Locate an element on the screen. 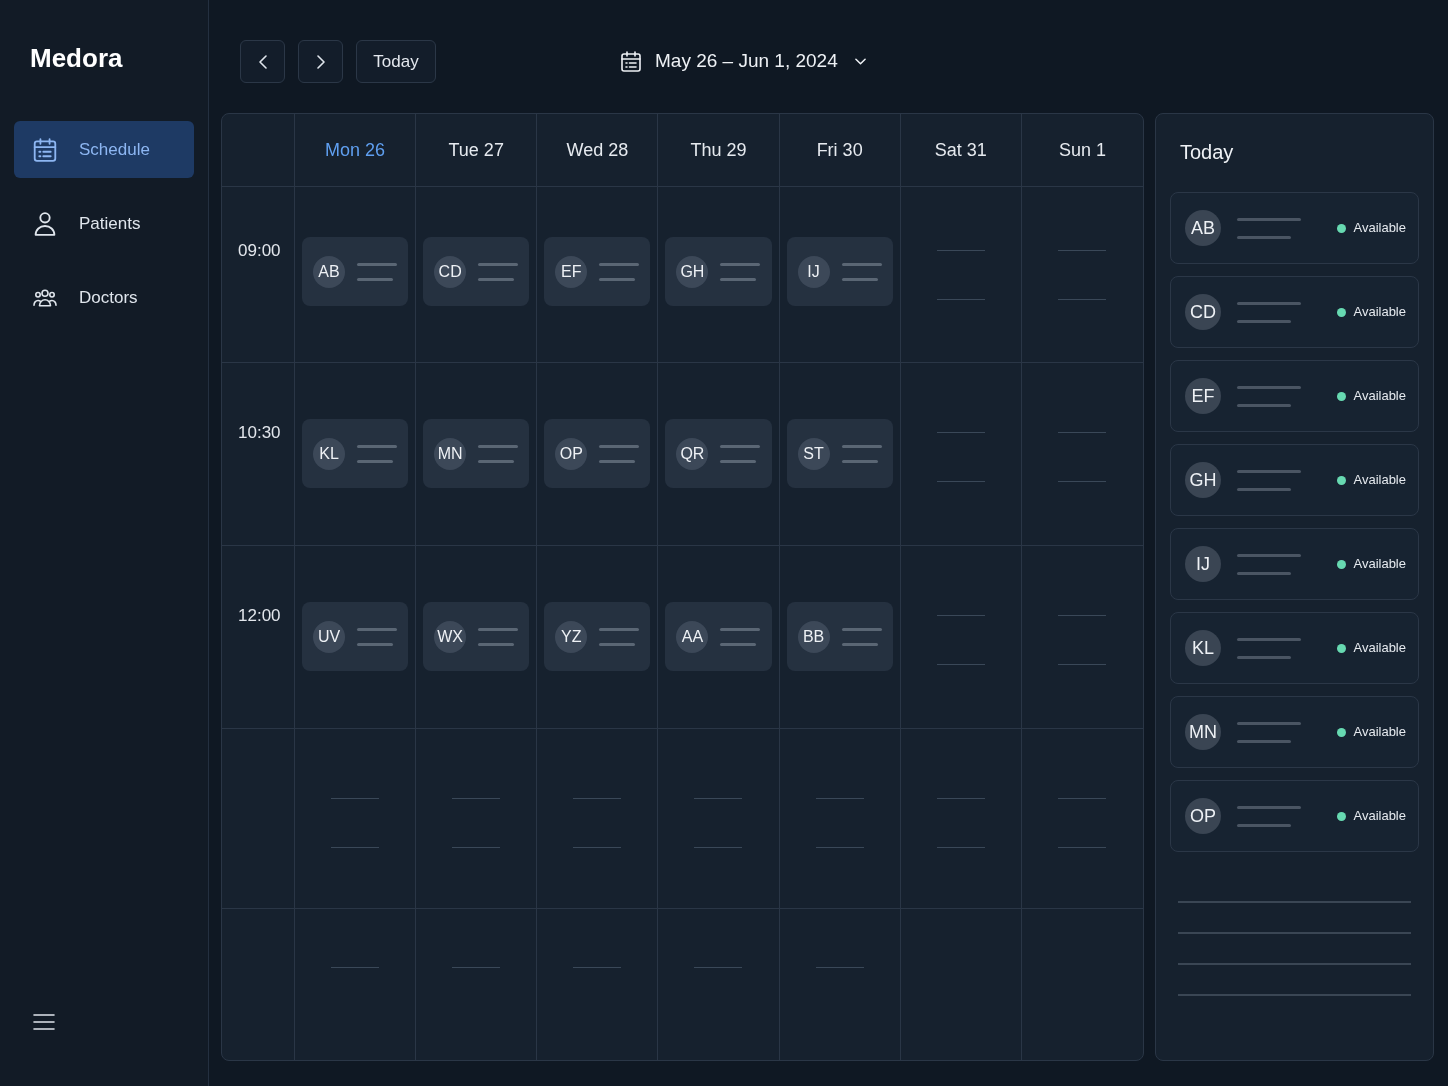  doctor-card: CD Available is located at coordinates (1294, 312).